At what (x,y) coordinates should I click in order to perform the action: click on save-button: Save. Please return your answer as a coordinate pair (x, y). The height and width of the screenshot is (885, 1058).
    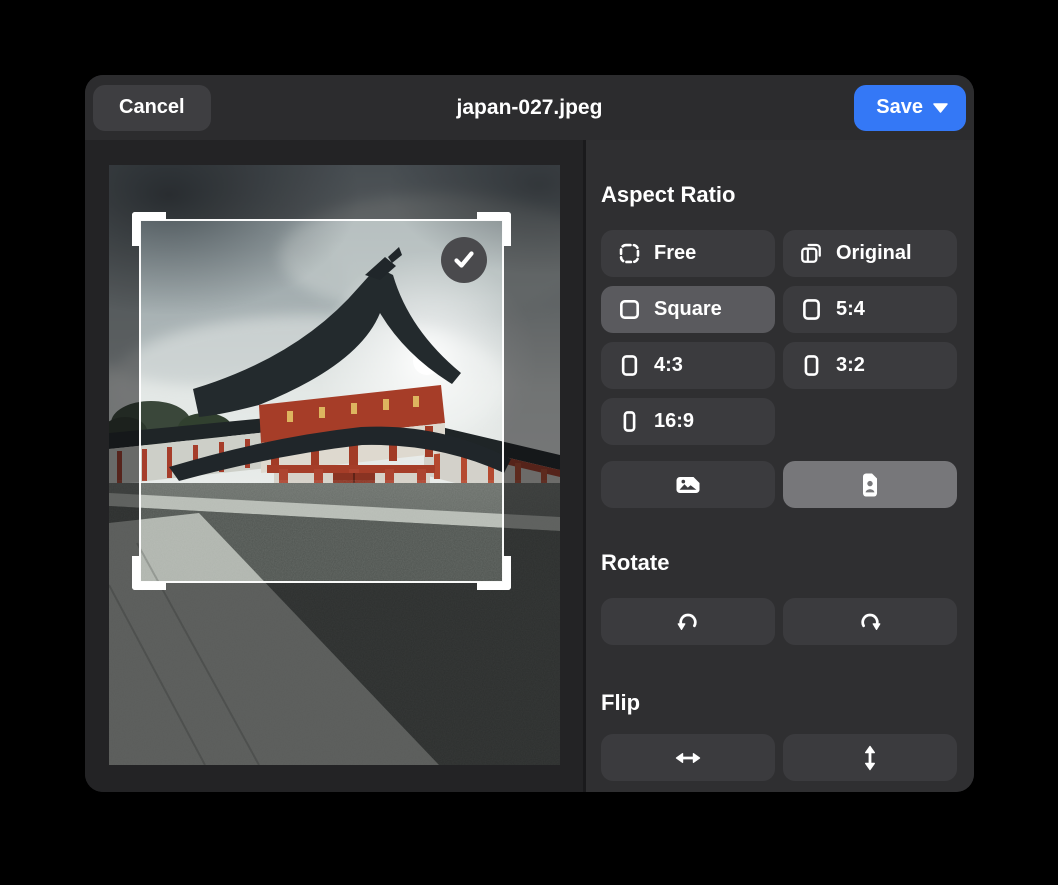
    Looking at the image, I should click on (910, 107).